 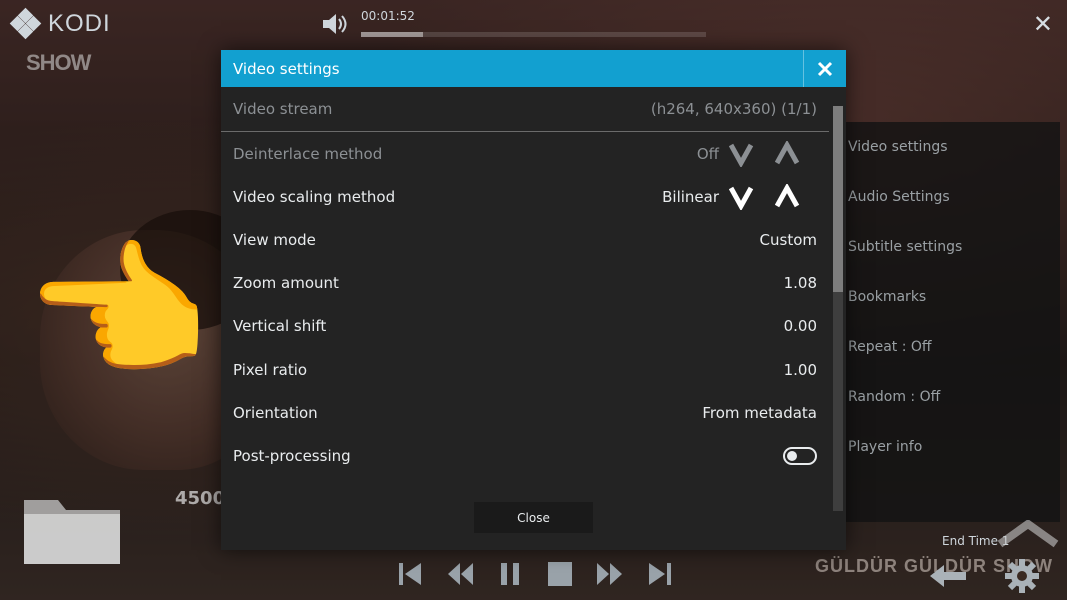 I want to click on skip-previous-icon, so click(x=410, y=574).